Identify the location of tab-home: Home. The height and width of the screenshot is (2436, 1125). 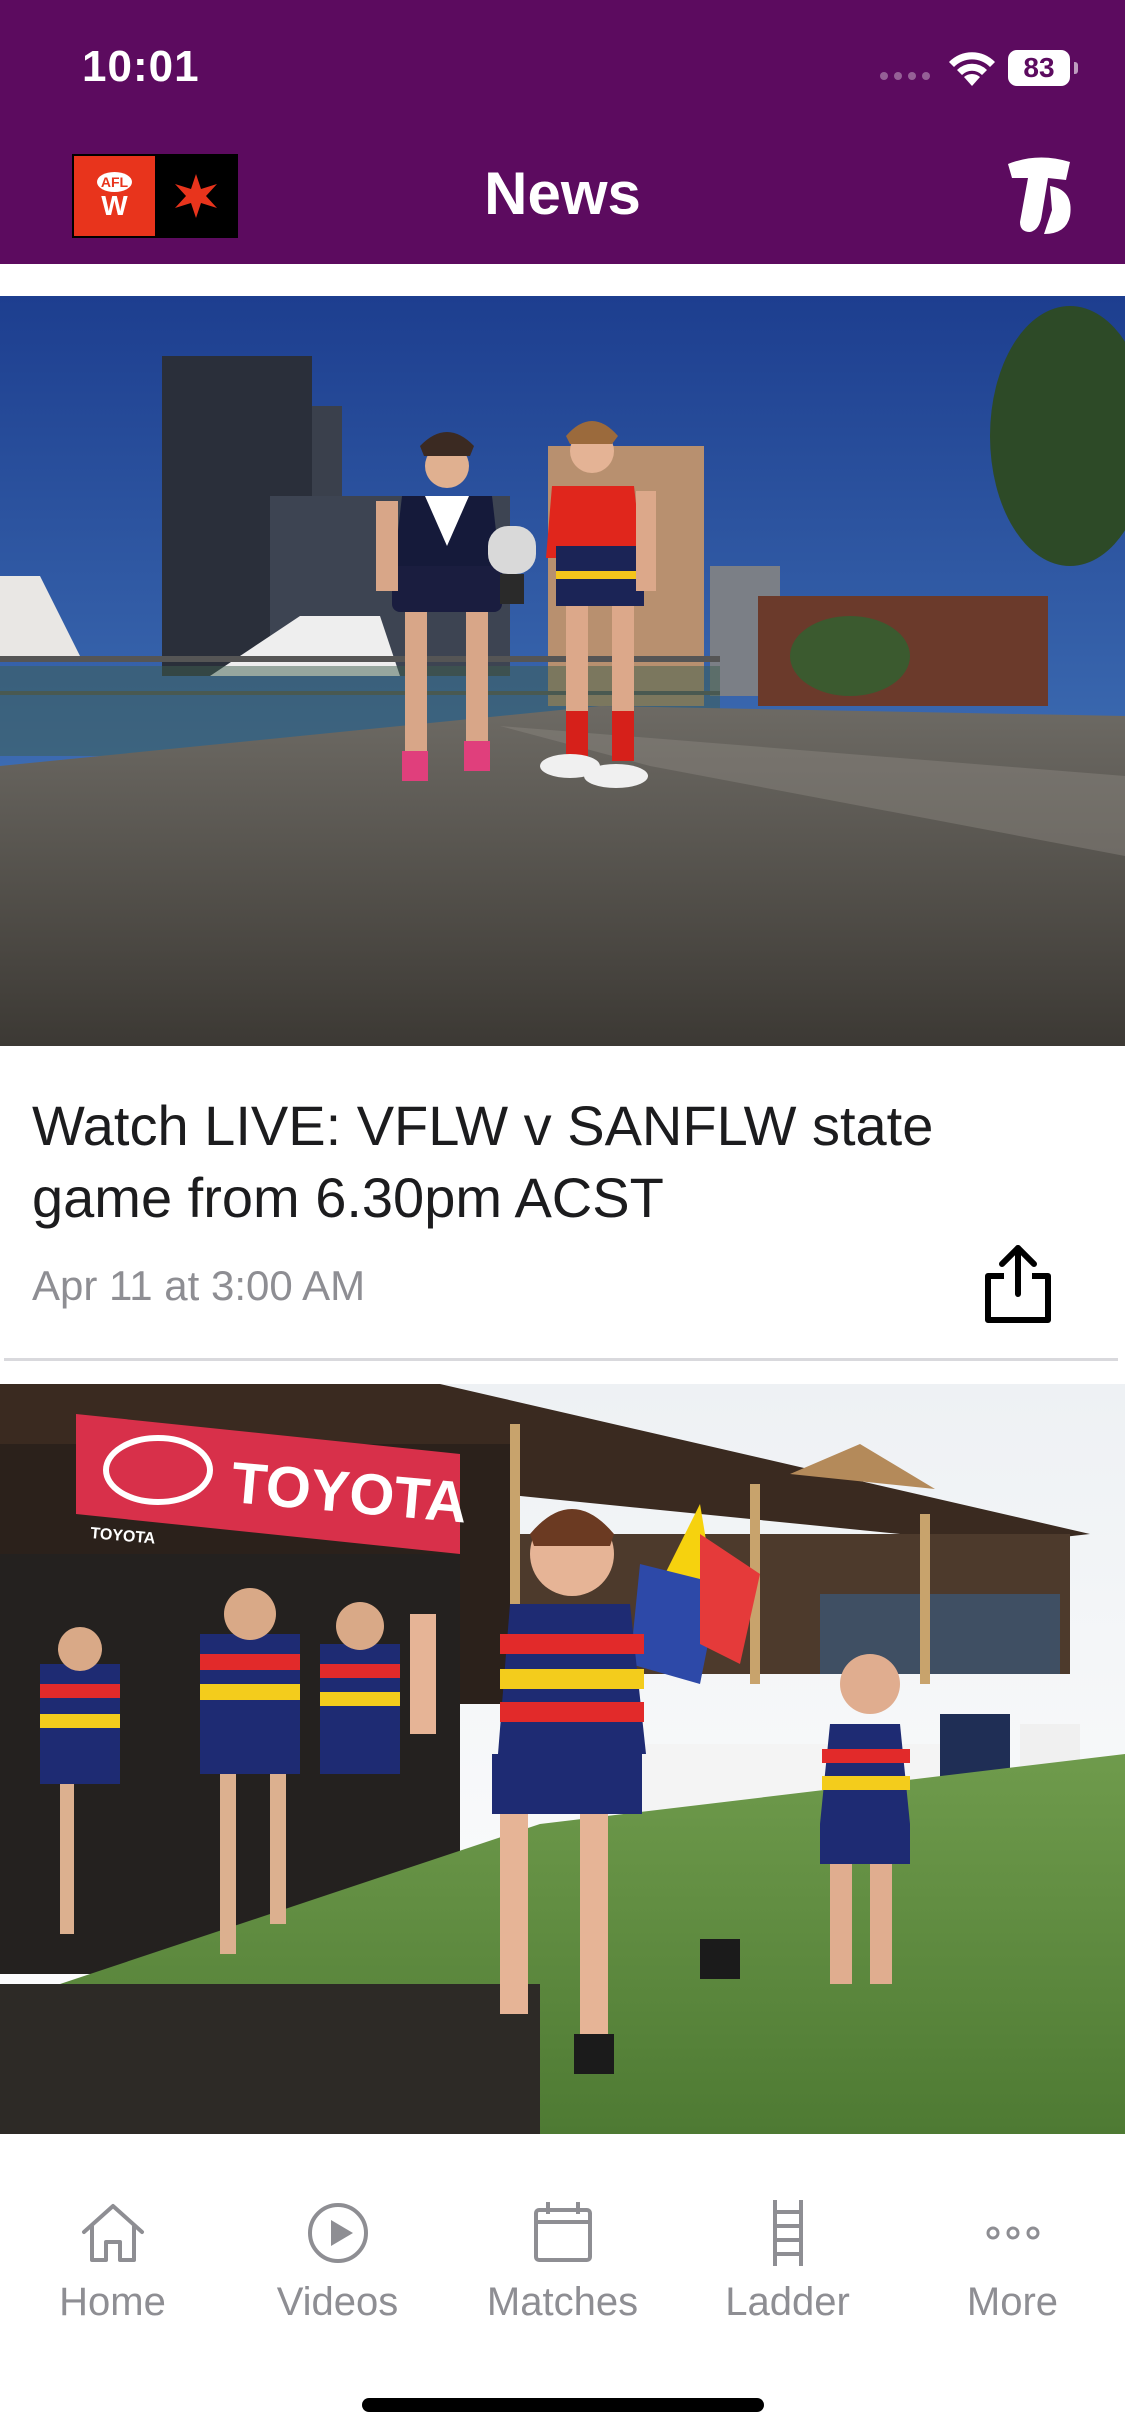
(112, 2261).